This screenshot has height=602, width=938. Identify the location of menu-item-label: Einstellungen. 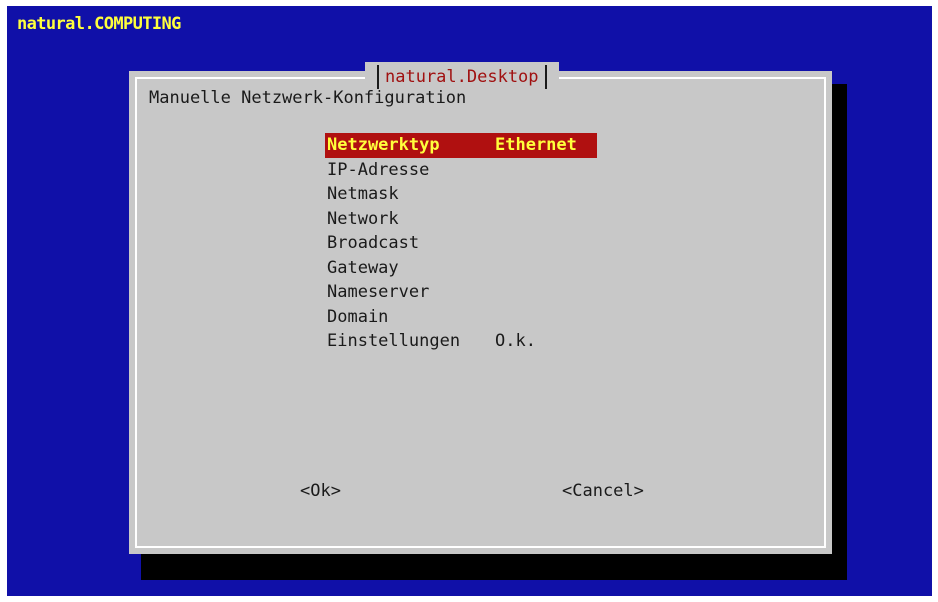
(394, 341).